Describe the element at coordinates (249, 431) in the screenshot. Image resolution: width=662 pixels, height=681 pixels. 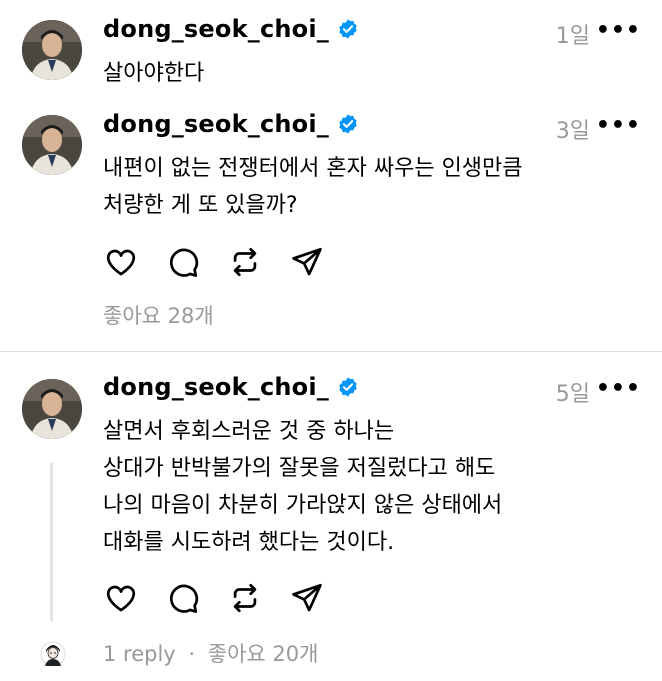
I see `post-line: 살면서 후회스러운 것 중 하나는` at that location.